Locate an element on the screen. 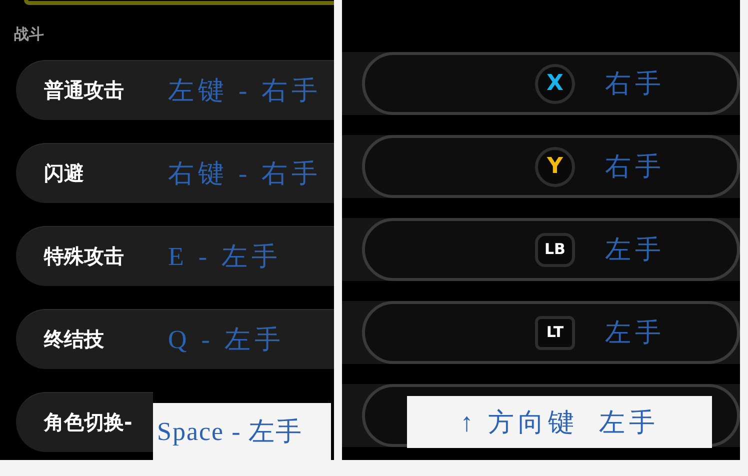  setting-row: LT 左手 is located at coordinates (551, 332).